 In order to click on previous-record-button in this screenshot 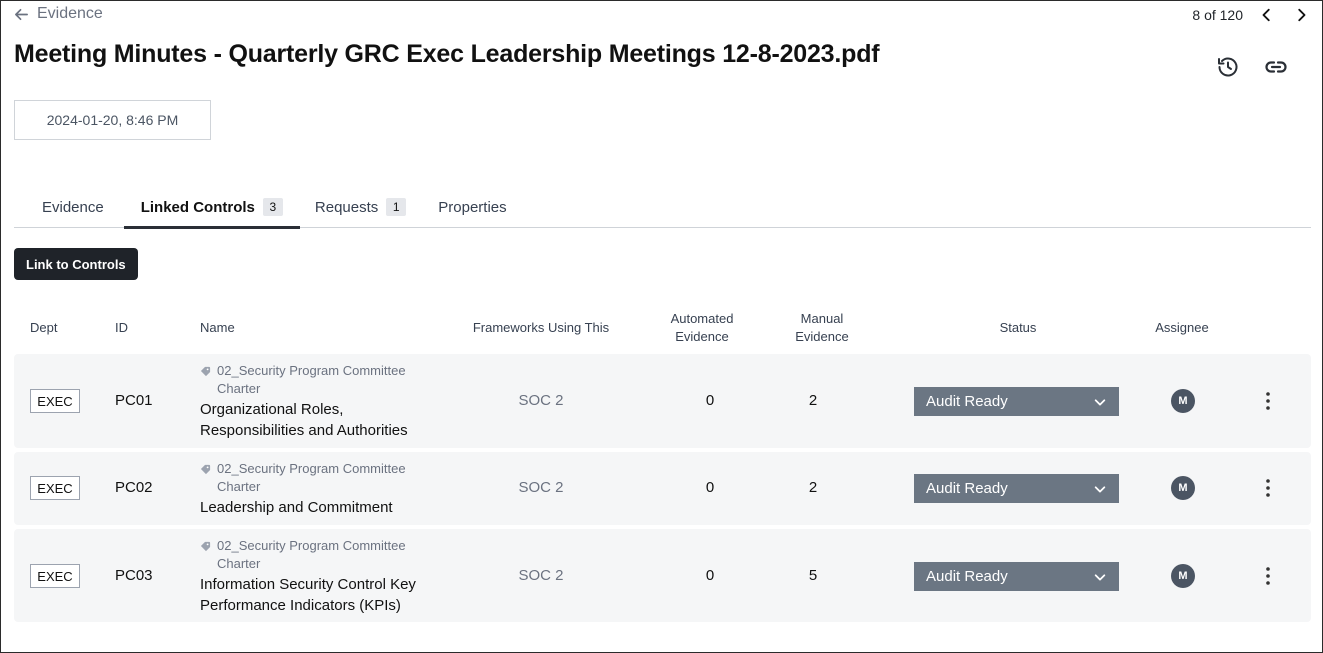, I will do `click(1267, 15)`.